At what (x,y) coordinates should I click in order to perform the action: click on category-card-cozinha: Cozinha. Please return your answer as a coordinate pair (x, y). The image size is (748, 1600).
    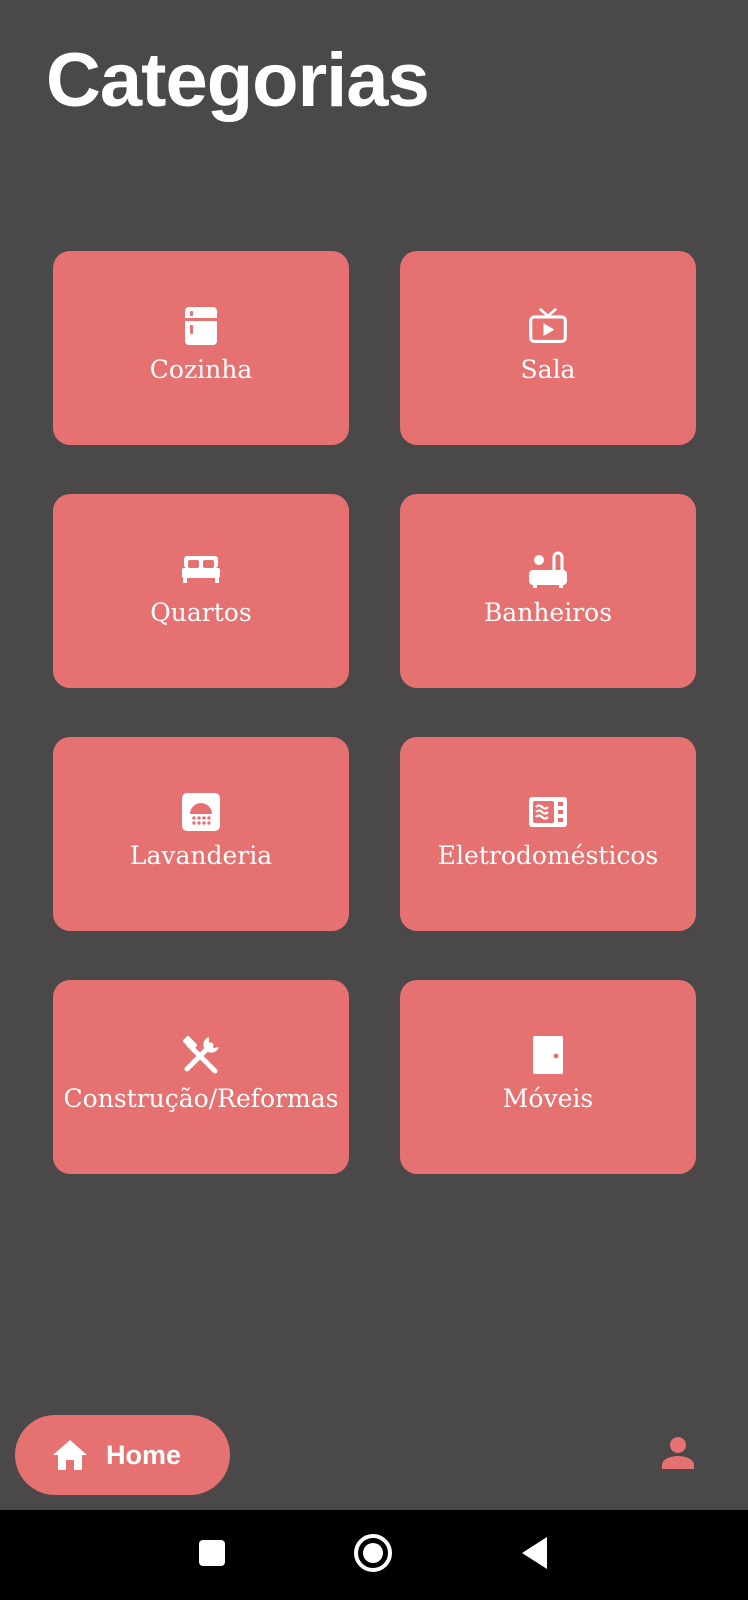
    Looking at the image, I should click on (201, 348).